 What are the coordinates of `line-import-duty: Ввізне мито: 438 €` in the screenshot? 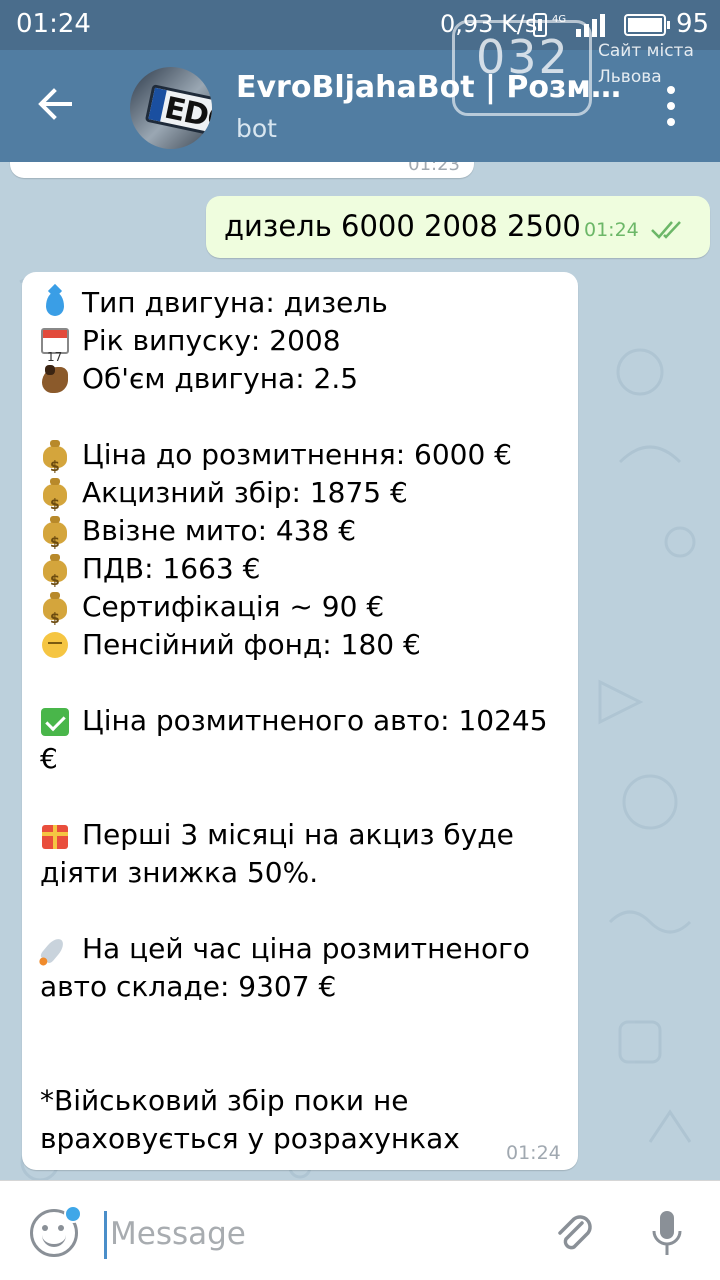 It's located at (300, 537).